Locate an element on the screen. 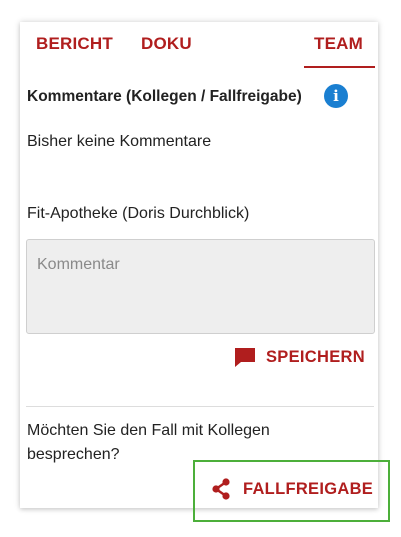 Image resolution: width=401 pixels, height=537 pixels. comment-icon is located at coordinates (245, 357).